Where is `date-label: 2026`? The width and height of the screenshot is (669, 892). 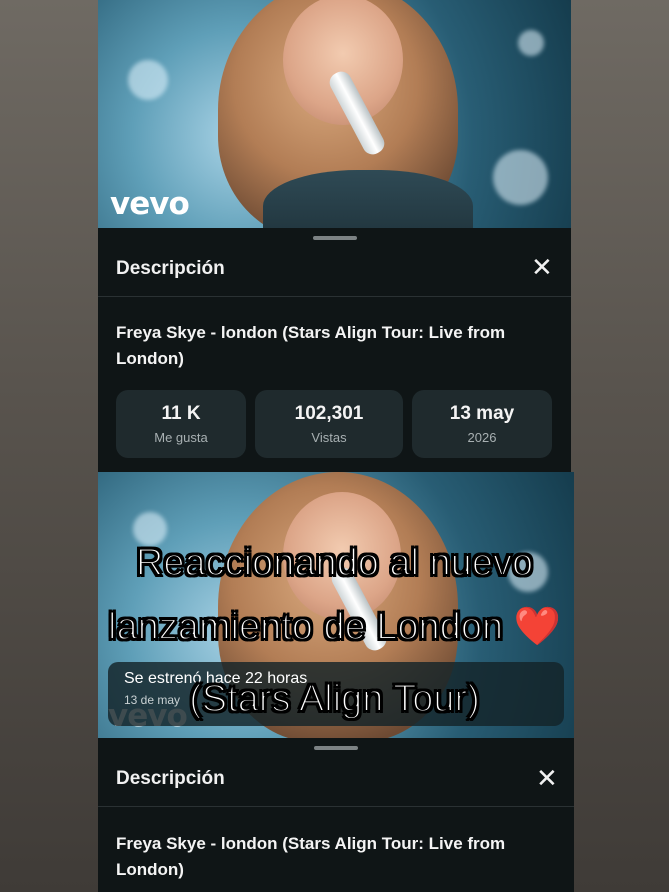
date-label: 2026 is located at coordinates (482, 437).